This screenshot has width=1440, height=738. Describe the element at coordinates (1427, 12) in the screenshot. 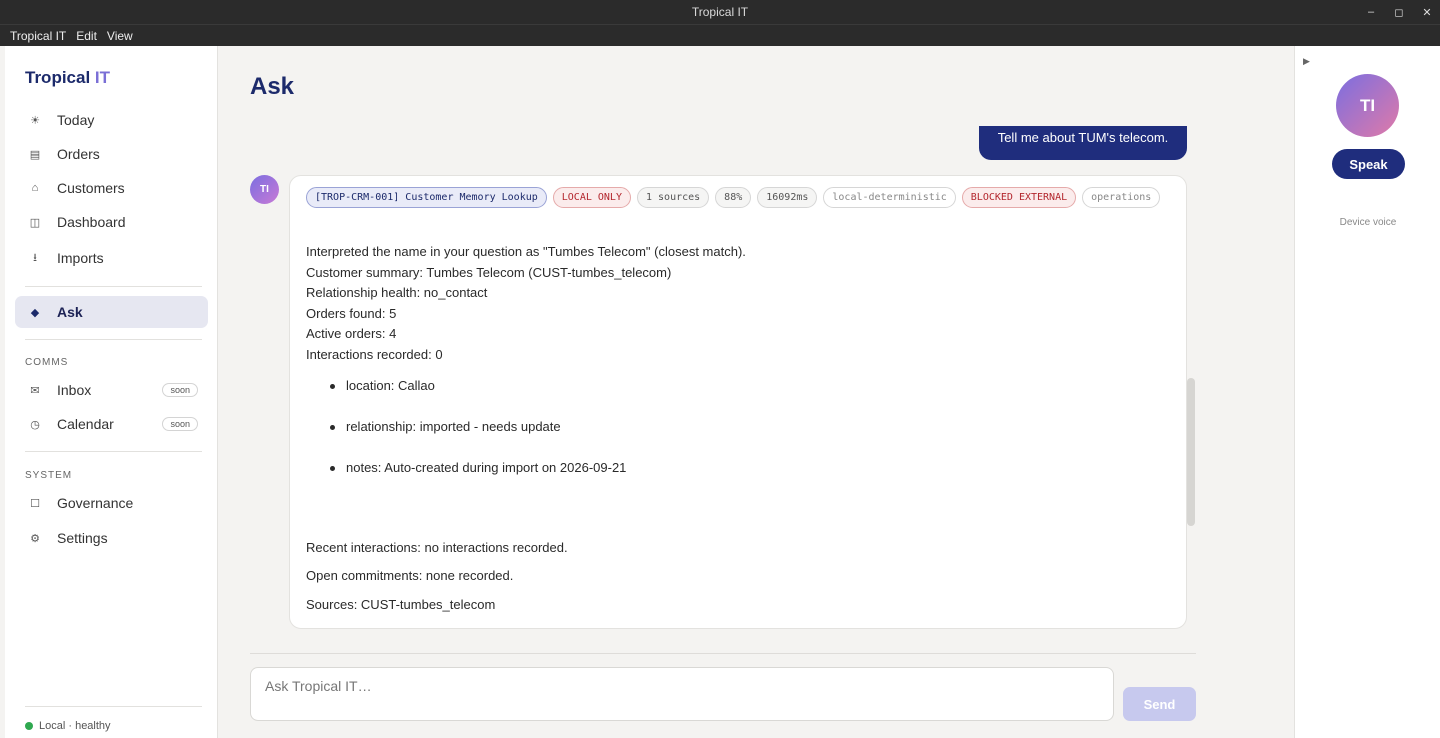

I see `close-icon: ✕` at that location.